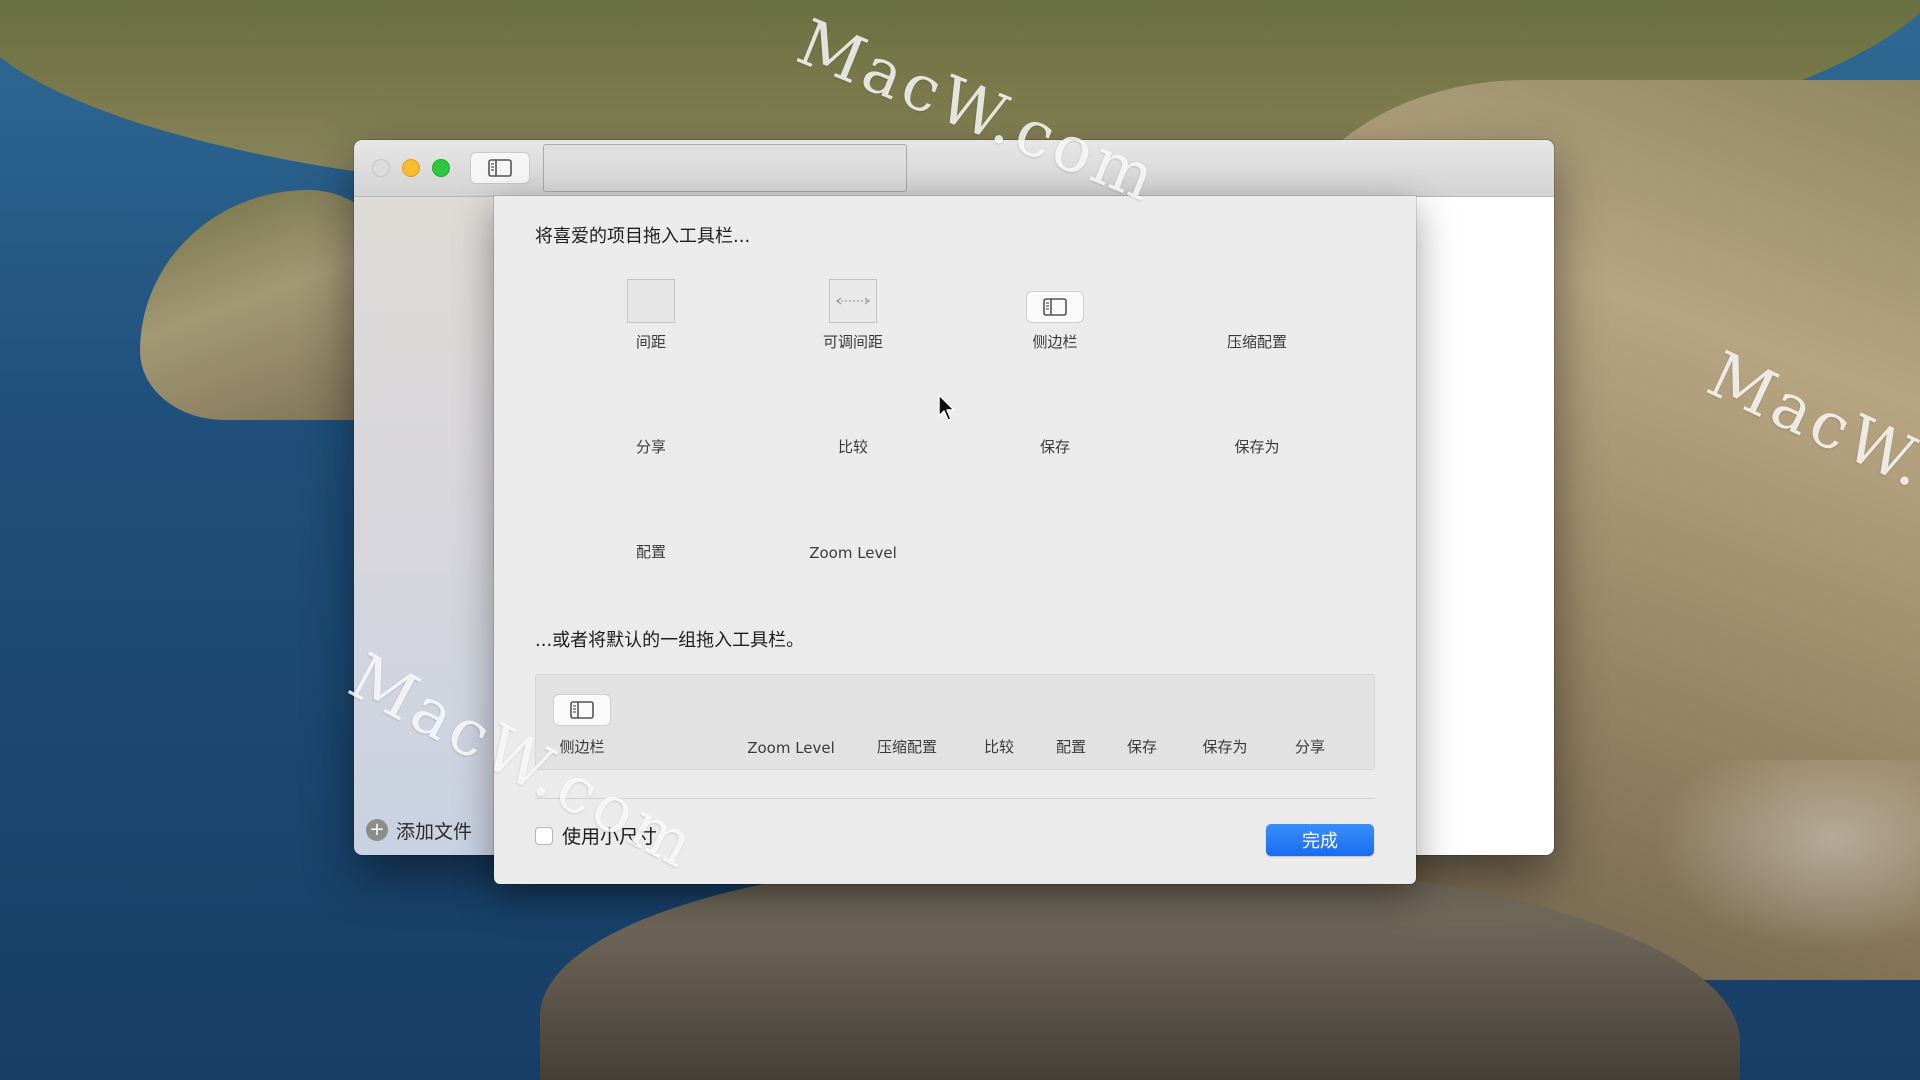 The height and width of the screenshot is (1080, 1920). Describe the element at coordinates (906, 747) in the screenshot. I see `default-item-label: 压缩配置` at that location.